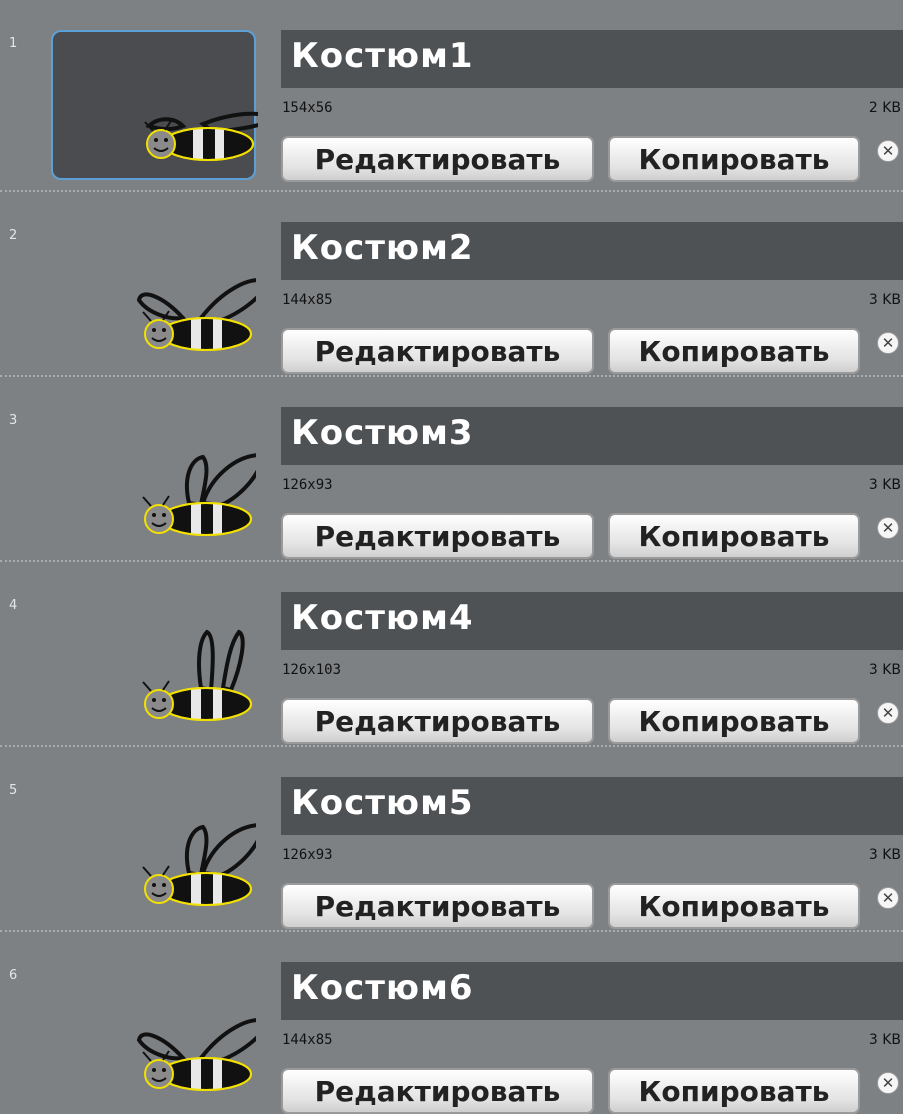 The height and width of the screenshot is (1114, 903). I want to click on costume-dimensions: 126x103, so click(312, 670).